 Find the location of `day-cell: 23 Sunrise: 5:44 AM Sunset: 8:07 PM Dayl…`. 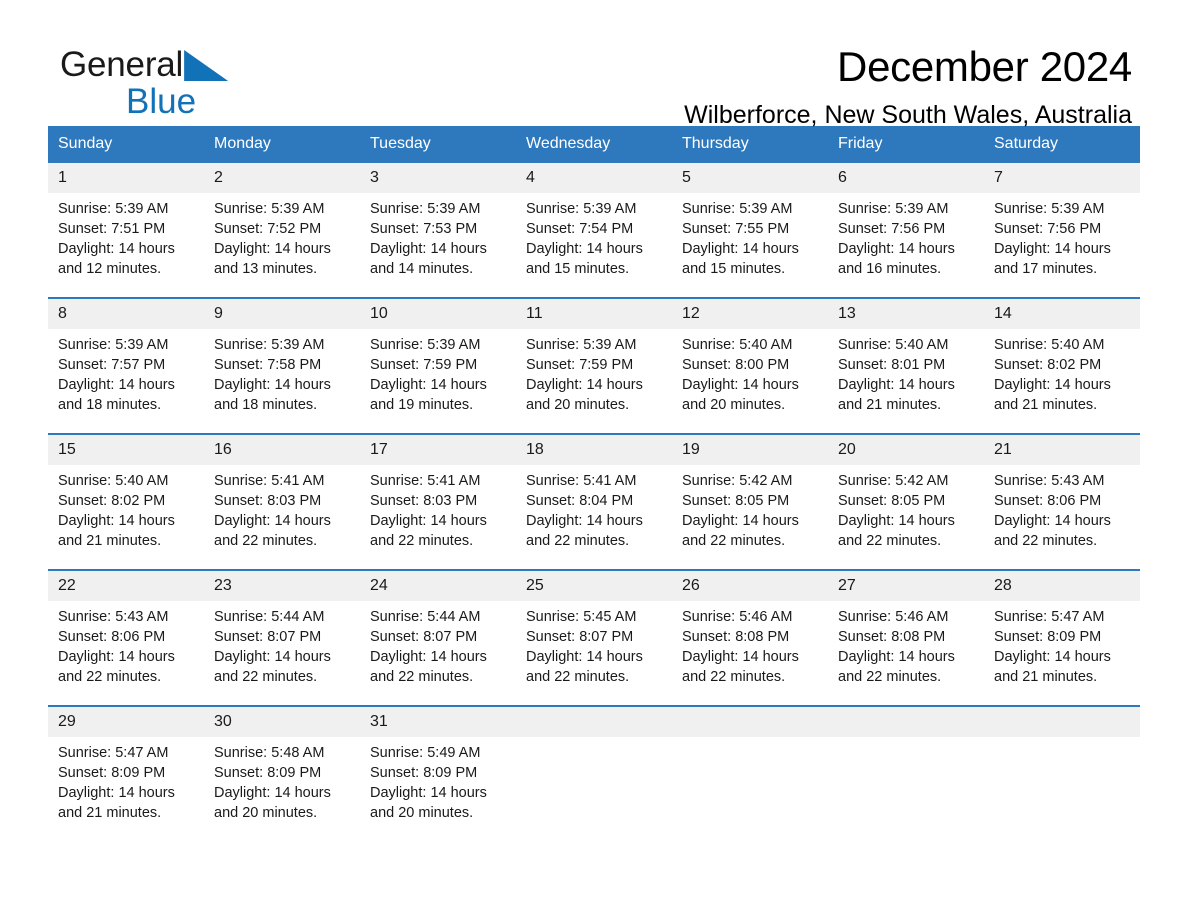

day-cell: 23 Sunrise: 5:44 AM Sunset: 8:07 PM Dayl… is located at coordinates (282, 638).